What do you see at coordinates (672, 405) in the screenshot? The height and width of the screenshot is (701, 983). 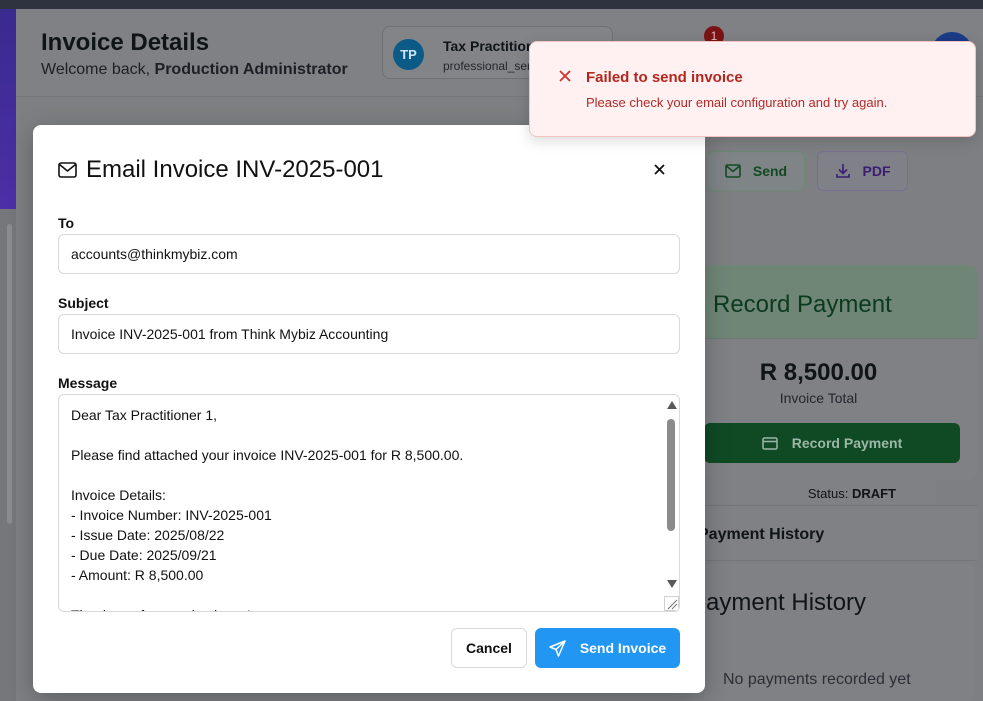 I see `scroll-up-arrow-icon` at bounding box center [672, 405].